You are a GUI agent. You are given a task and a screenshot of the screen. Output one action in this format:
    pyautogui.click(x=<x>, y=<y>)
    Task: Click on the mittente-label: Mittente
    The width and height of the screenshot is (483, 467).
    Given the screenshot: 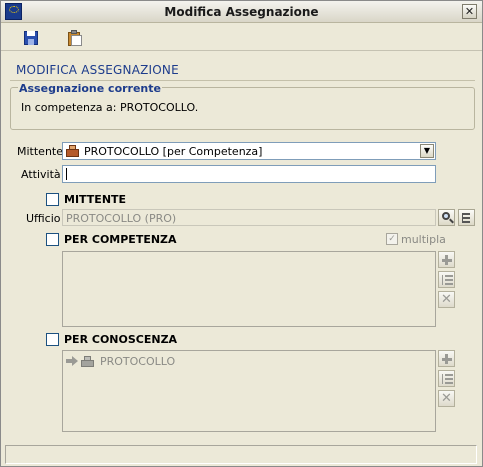 What is the action you would take?
    pyautogui.click(x=40, y=151)
    